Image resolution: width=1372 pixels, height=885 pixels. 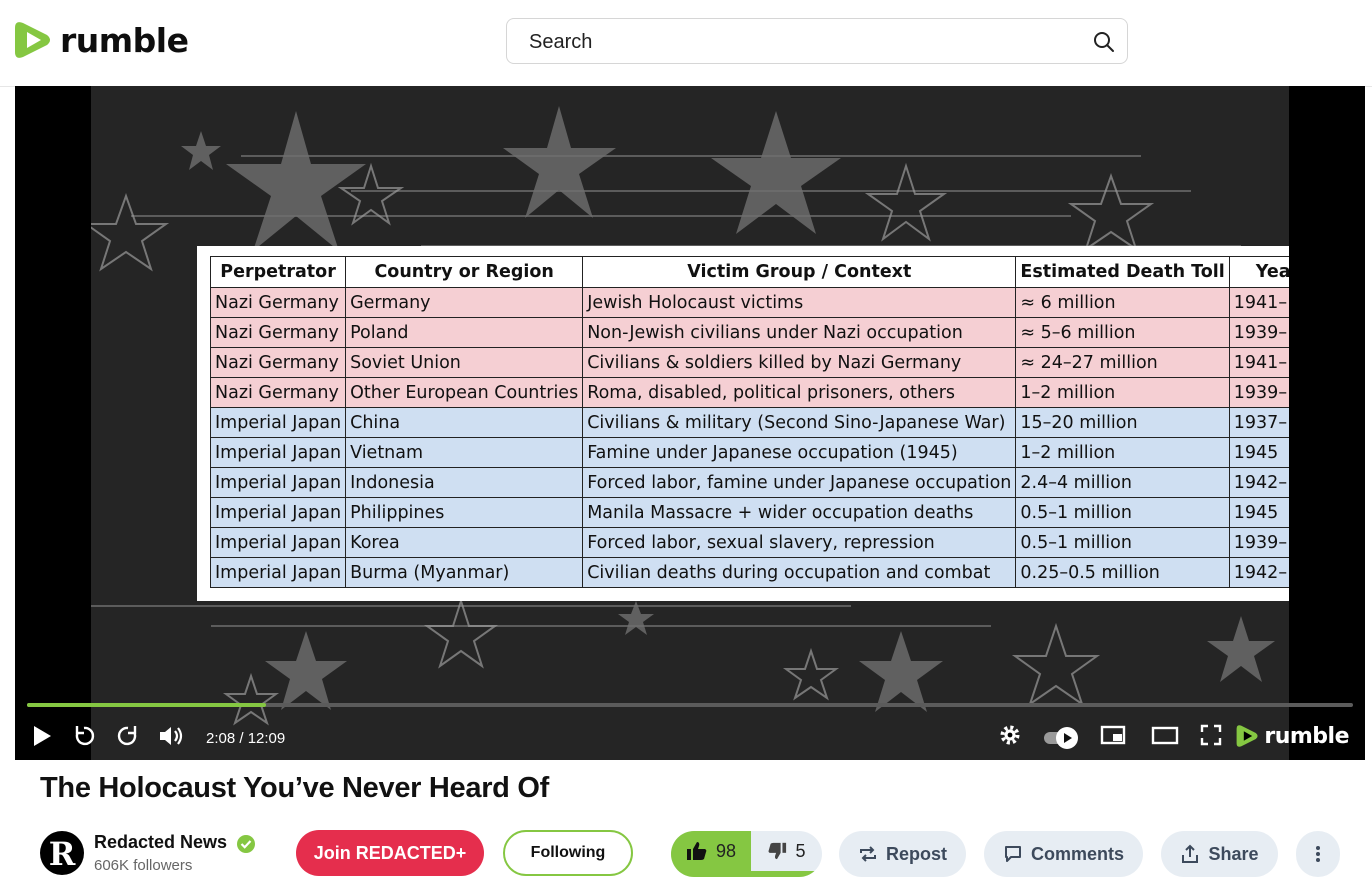 What do you see at coordinates (464, 422) in the screenshot?
I see `table-cell: China` at bounding box center [464, 422].